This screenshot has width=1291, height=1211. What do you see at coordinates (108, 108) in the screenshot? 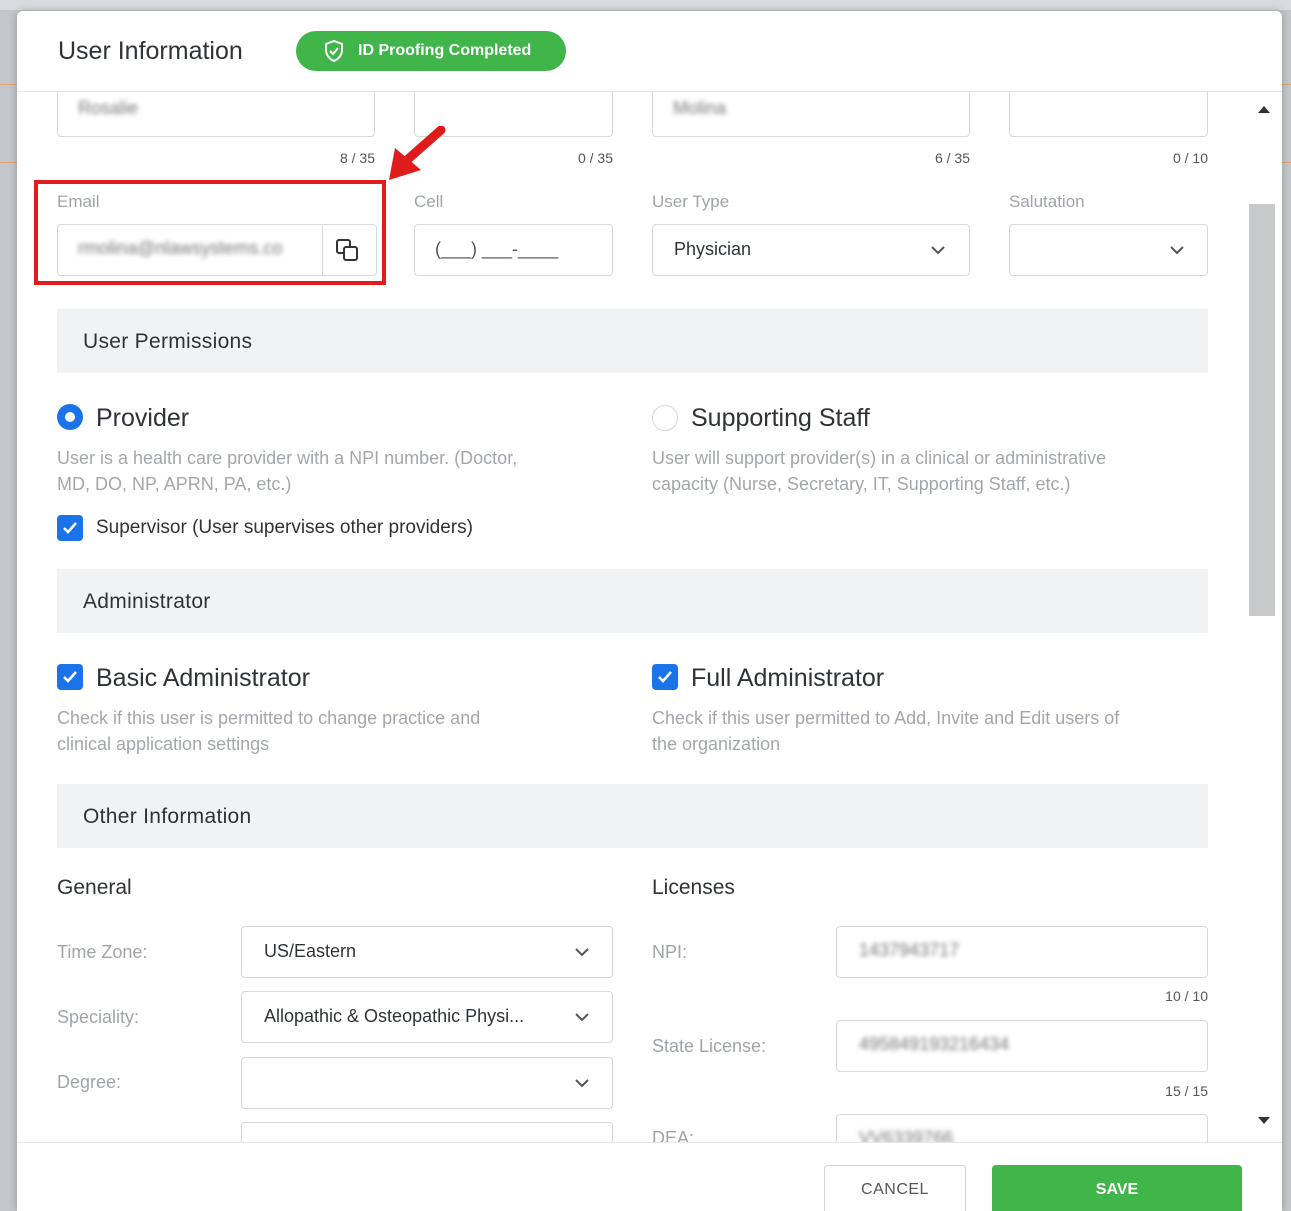
I see `first-name-value: Rosalie` at bounding box center [108, 108].